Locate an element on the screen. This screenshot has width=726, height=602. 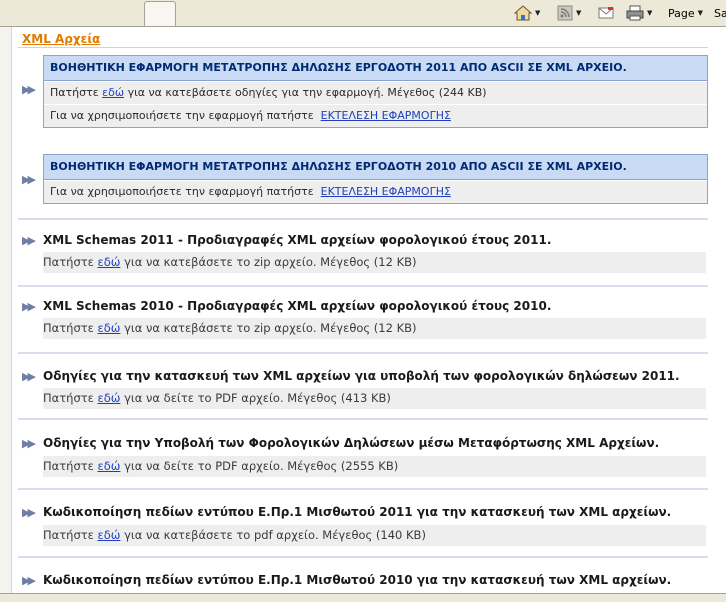
page-menu: Page ▼ is located at coordinates (685, 13).